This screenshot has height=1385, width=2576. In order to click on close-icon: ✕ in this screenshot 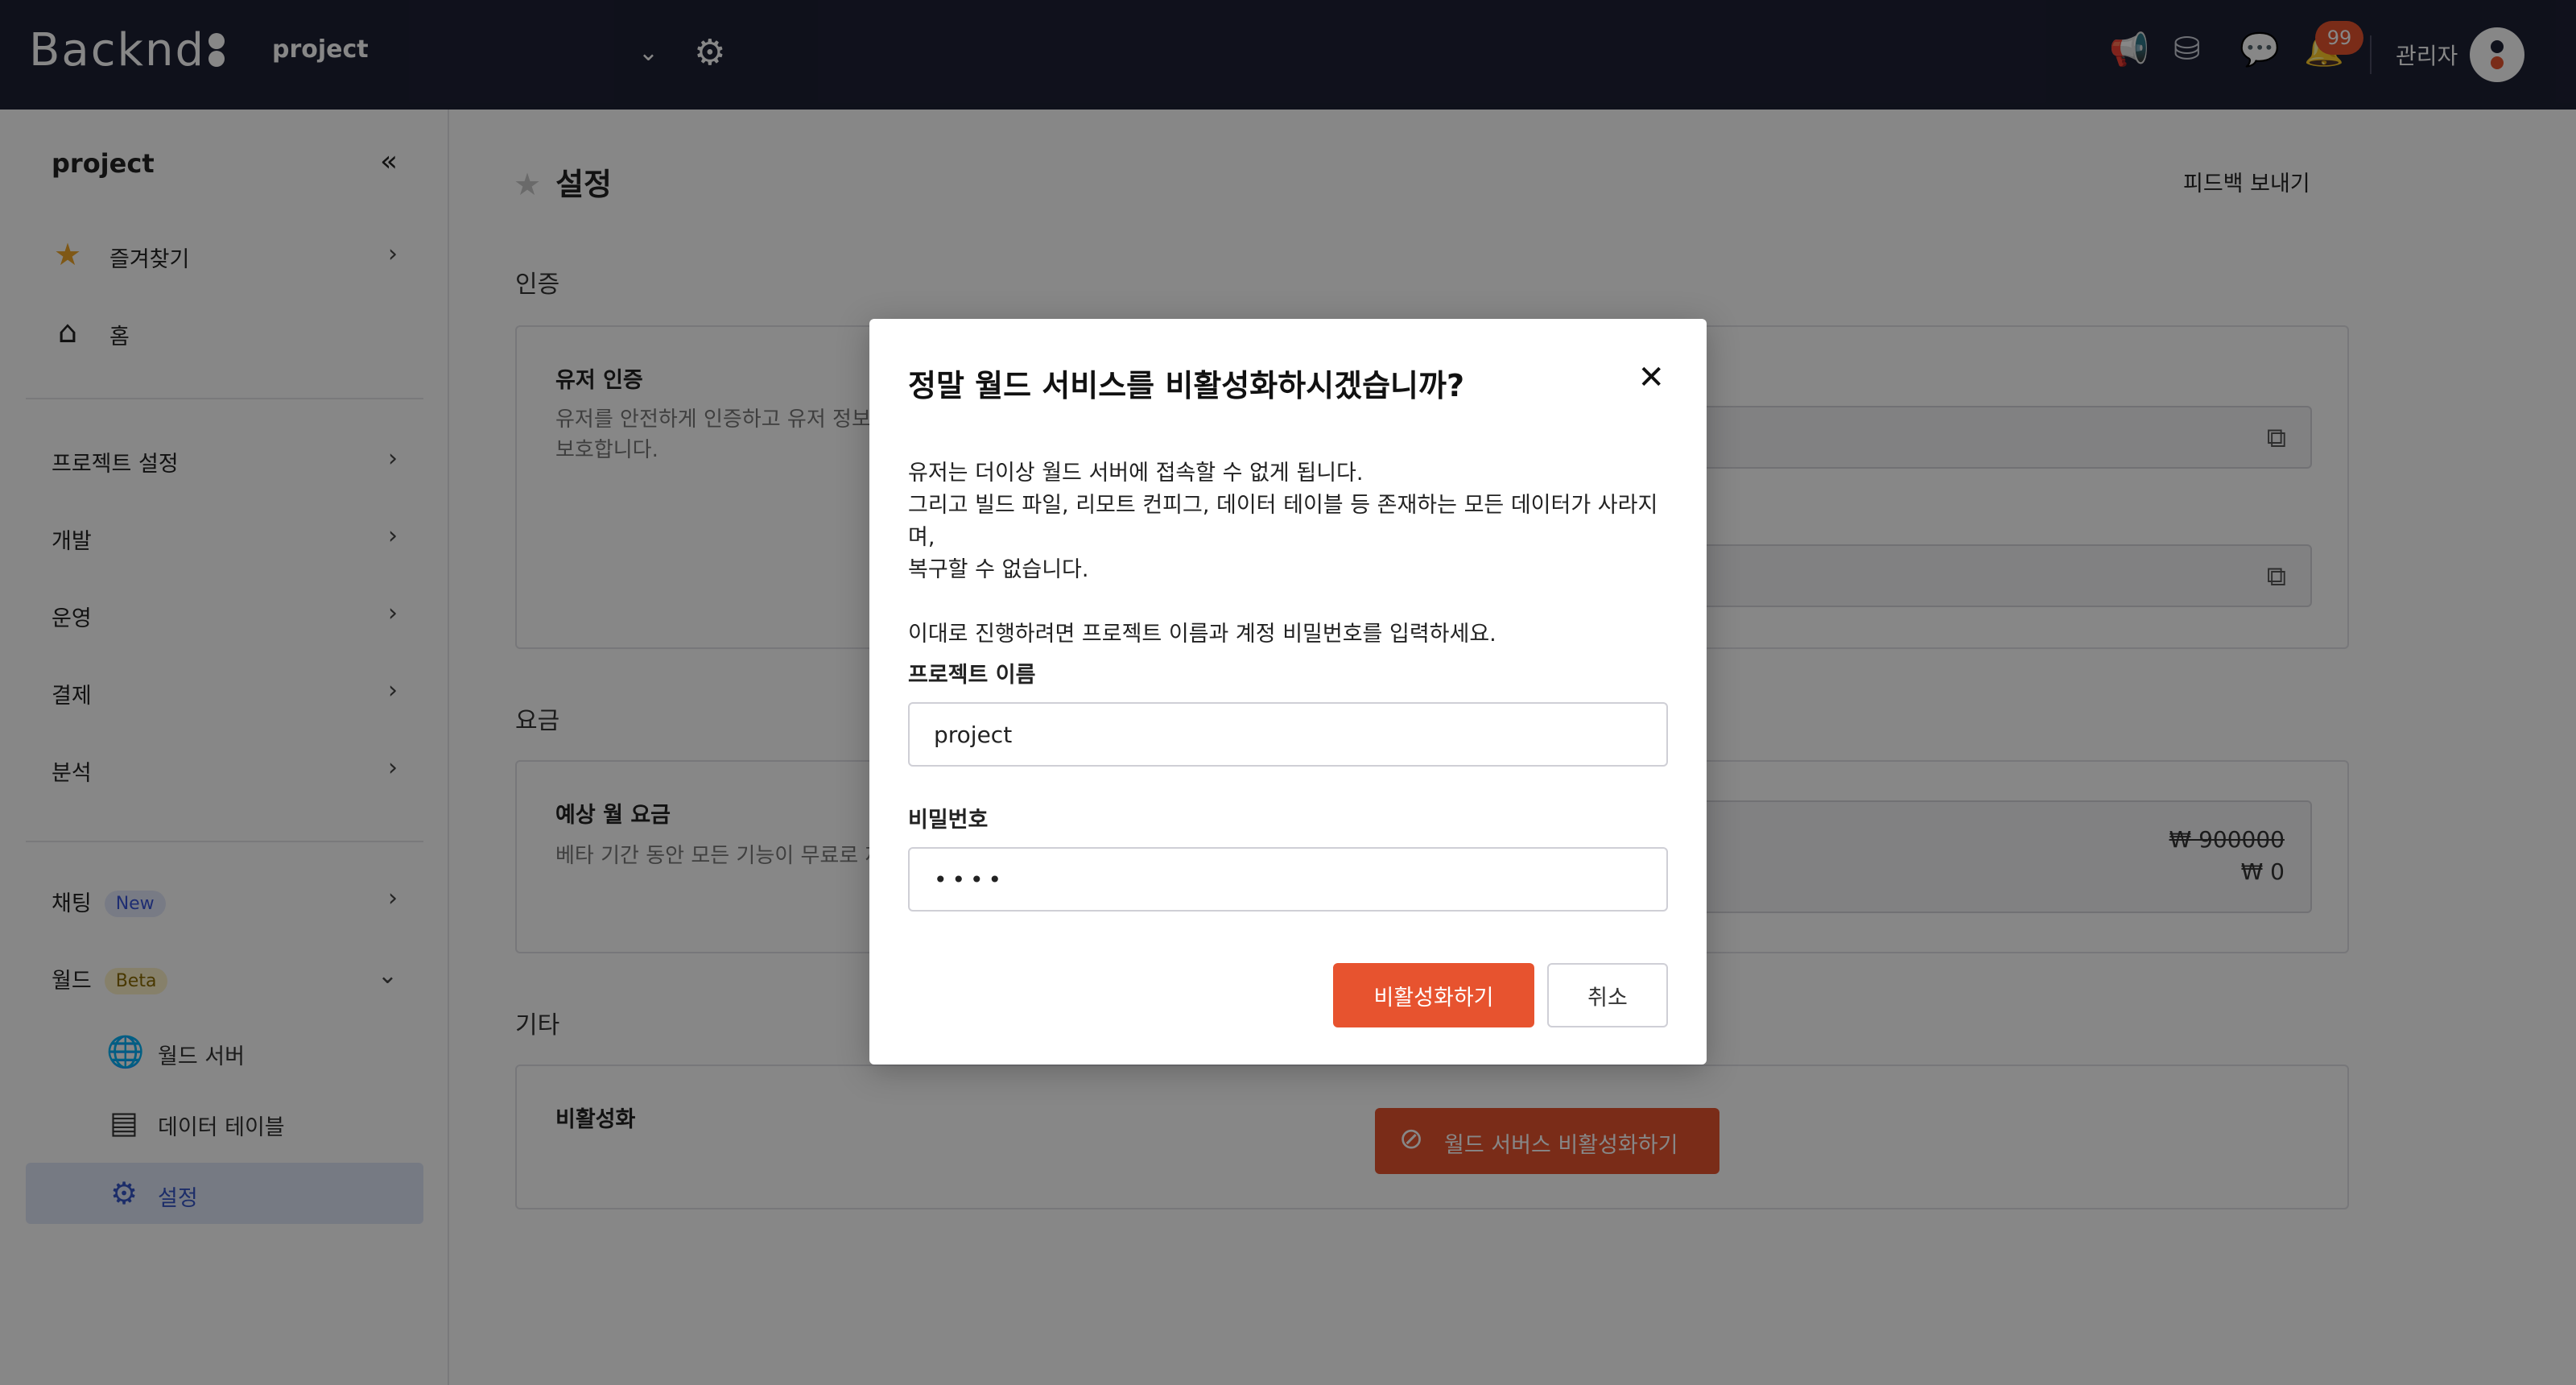, I will do `click(1651, 378)`.